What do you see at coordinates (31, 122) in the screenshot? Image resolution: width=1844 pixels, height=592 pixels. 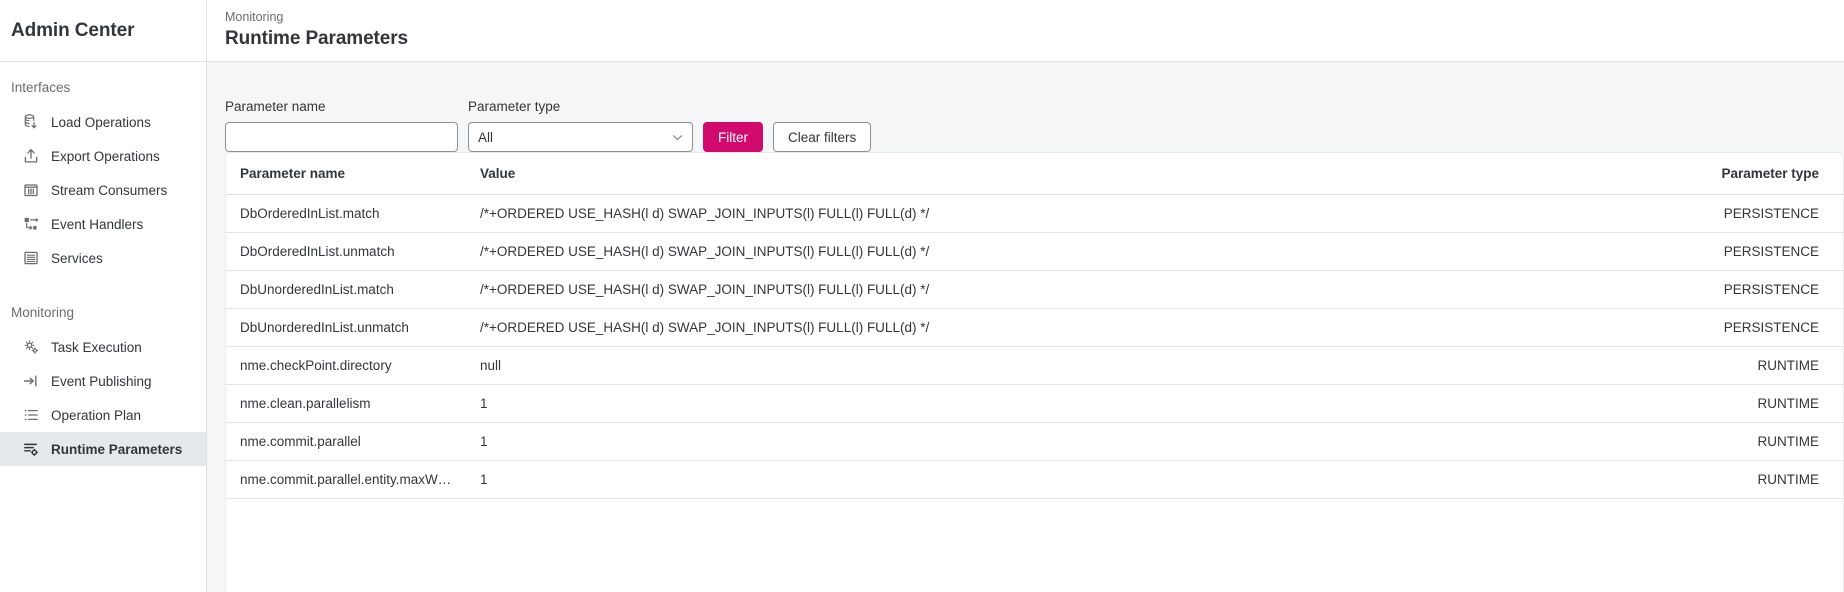 I see `database-download-icon` at bounding box center [31, 122].